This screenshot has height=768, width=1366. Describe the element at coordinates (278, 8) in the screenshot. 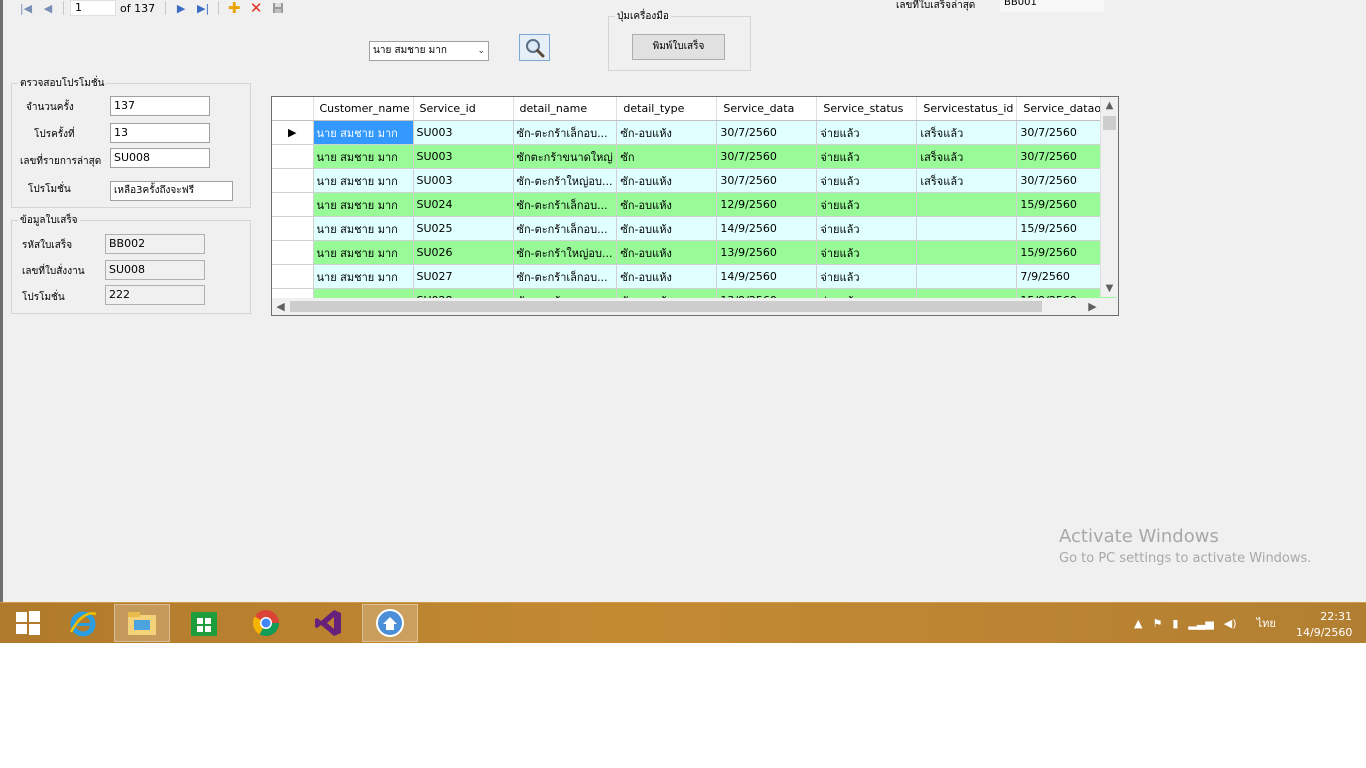

I see `save-icon` at that location.